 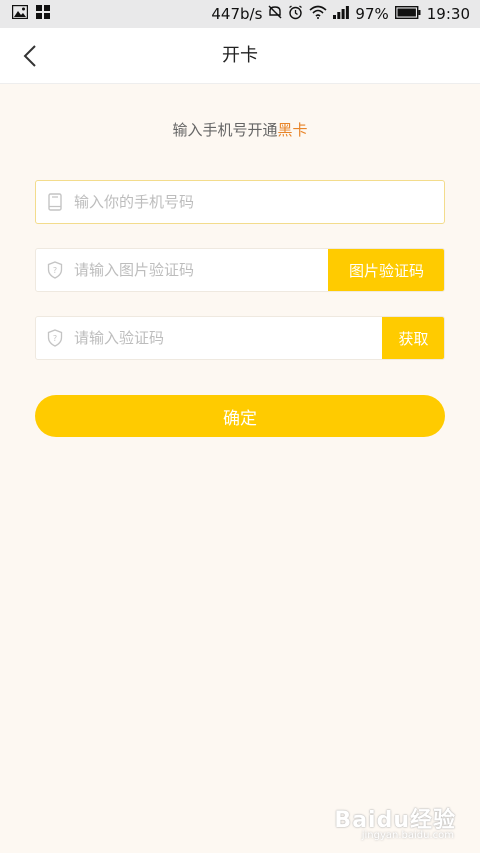 I want to click on signal-icon, so click(x=341, y=14).